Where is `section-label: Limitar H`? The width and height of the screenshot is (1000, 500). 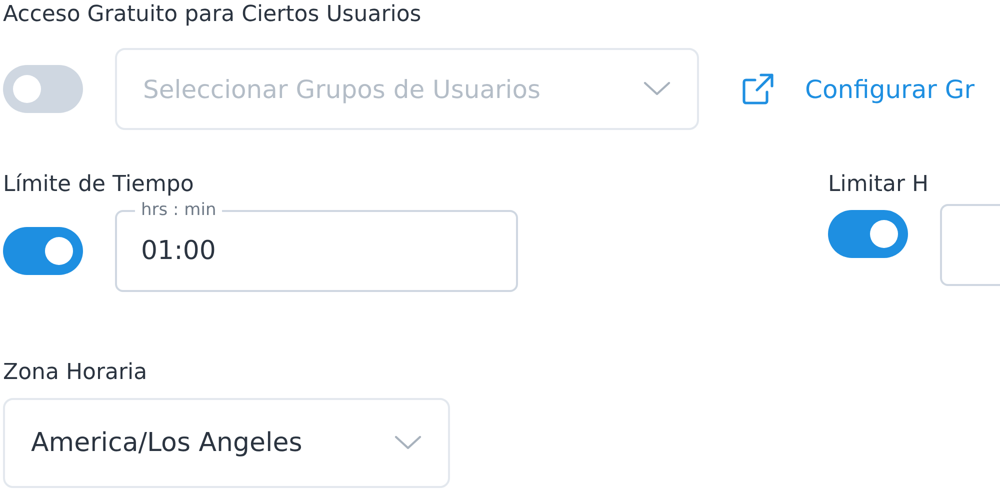
section-label: Limitar H is located at coordinates (879, 185).